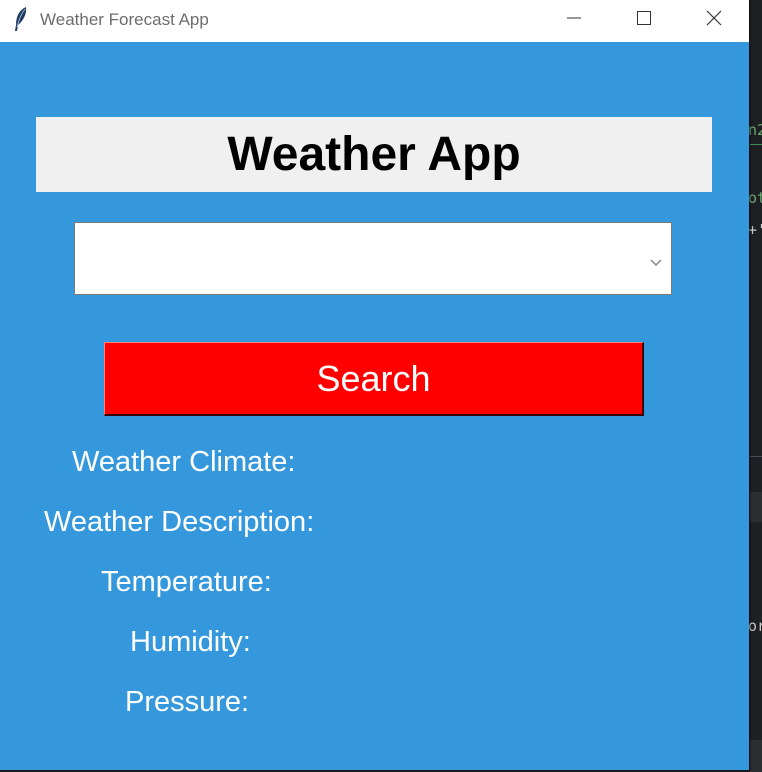 This screenshot has height=772, width=762. What do you see at coordinates (374, 21) in the screenshot?
I see `title-bar: Weather Forecast App` at bounding box center [374, 21].